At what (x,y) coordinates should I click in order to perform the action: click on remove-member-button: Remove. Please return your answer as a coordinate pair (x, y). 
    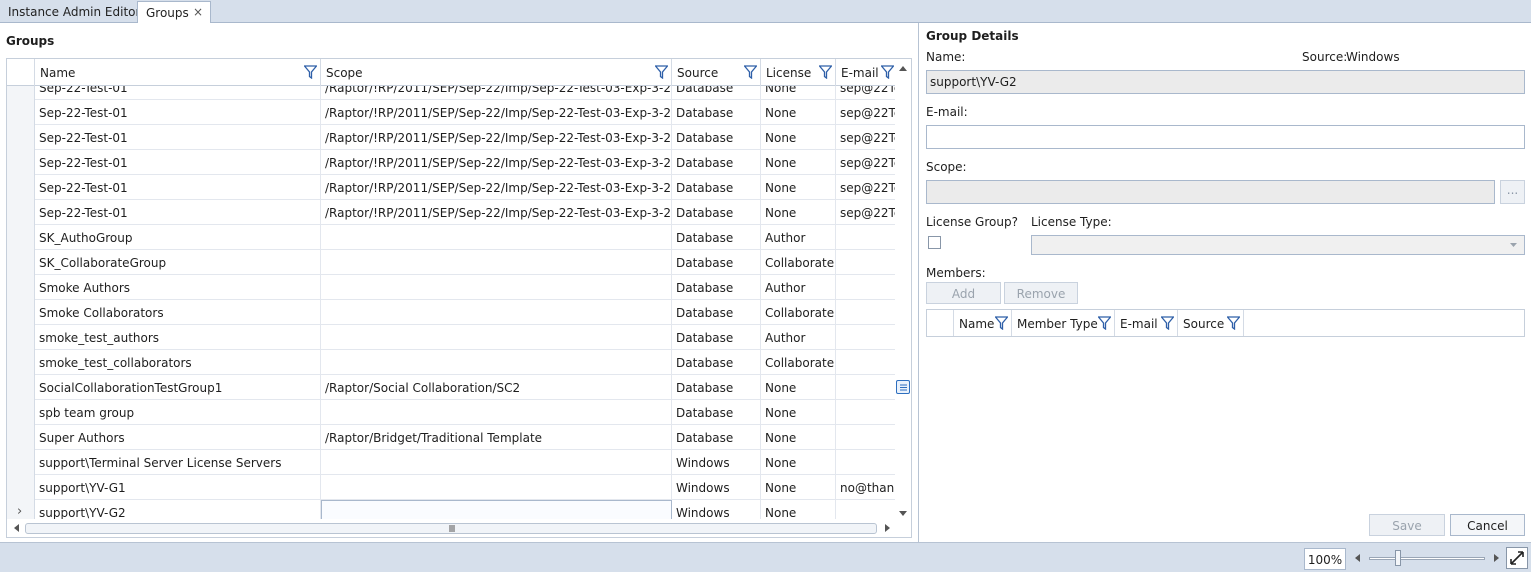
    Looking at the image, I should click on (1041, 293).